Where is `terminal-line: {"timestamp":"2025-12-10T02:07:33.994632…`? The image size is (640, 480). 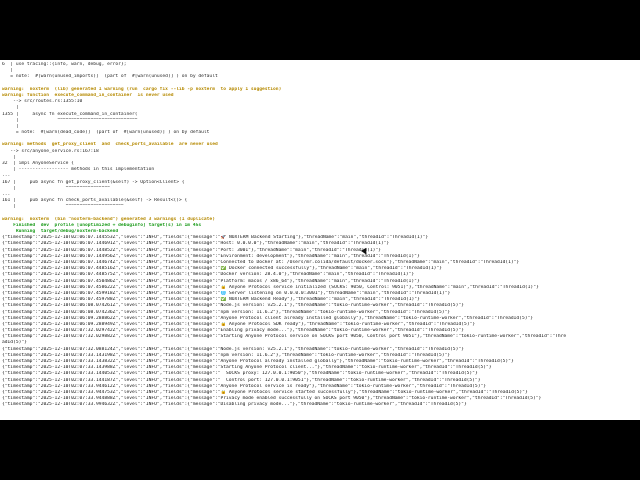 terminal-line: {"timestamp":"2025-12-10T02:07:33.994632… is located at coordinates (234, 405).